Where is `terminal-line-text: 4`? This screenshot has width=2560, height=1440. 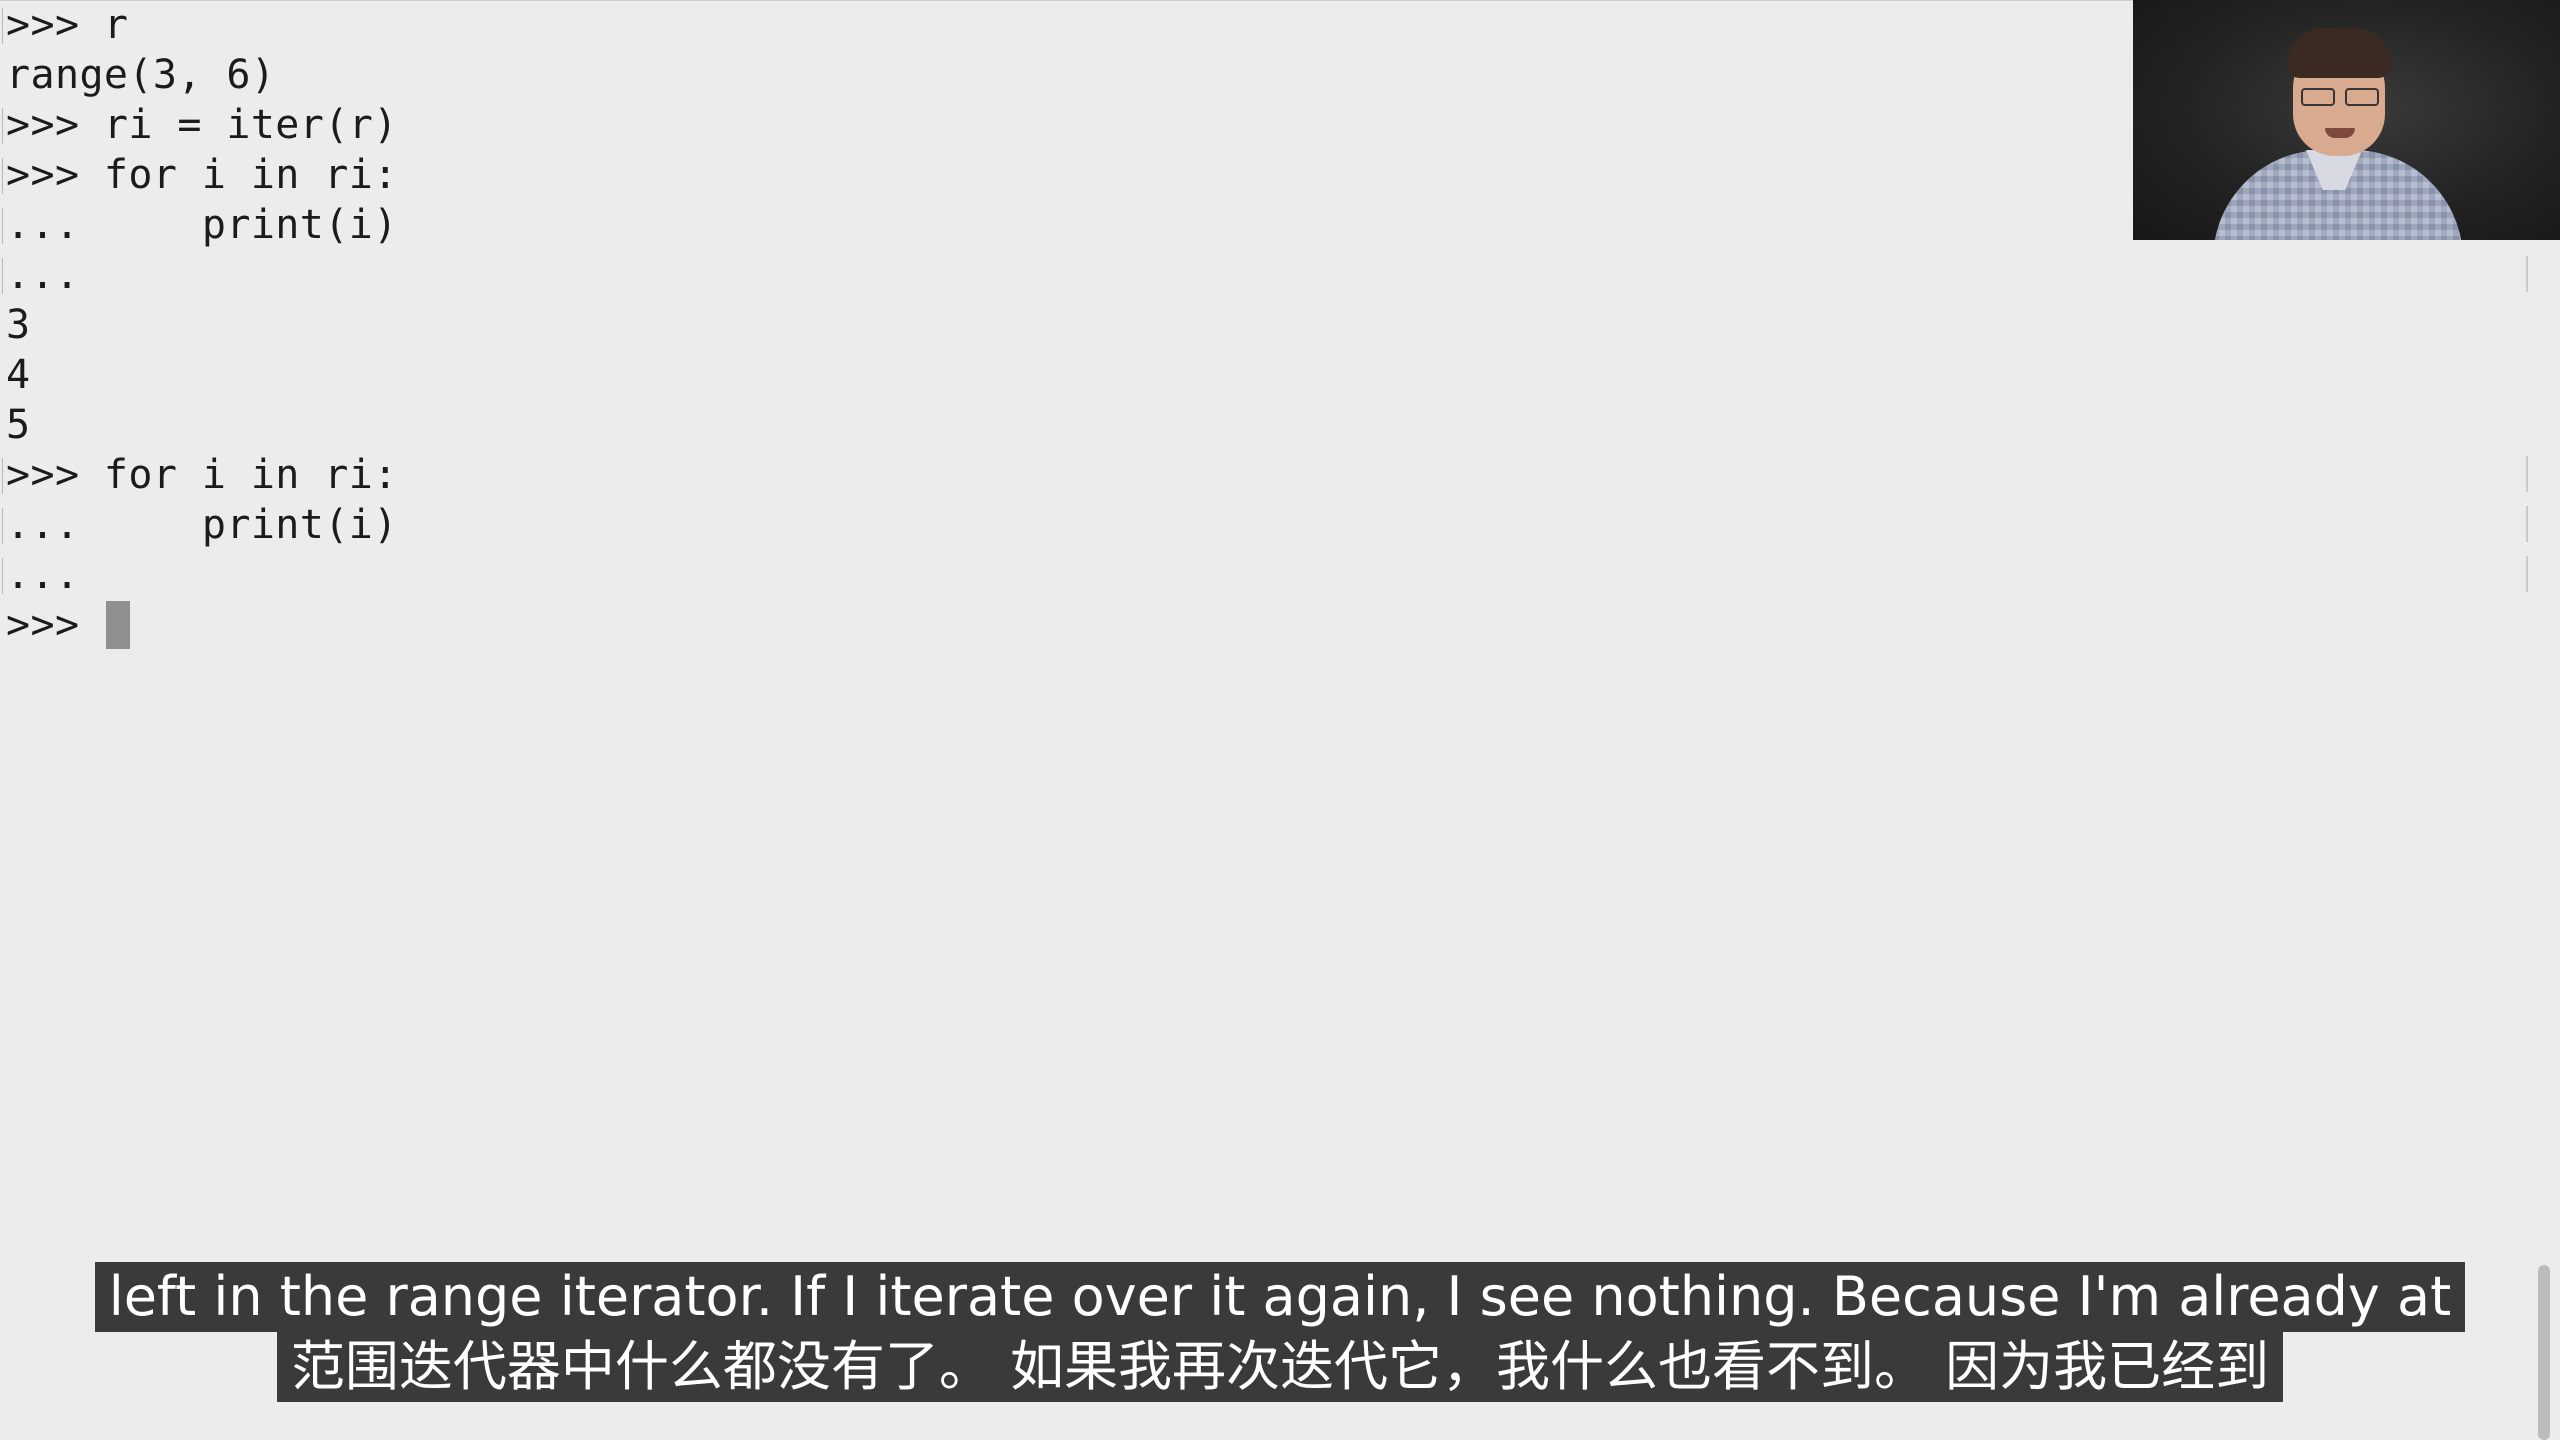 terminal-line-text: 4 is located at coordinates (18, 375).